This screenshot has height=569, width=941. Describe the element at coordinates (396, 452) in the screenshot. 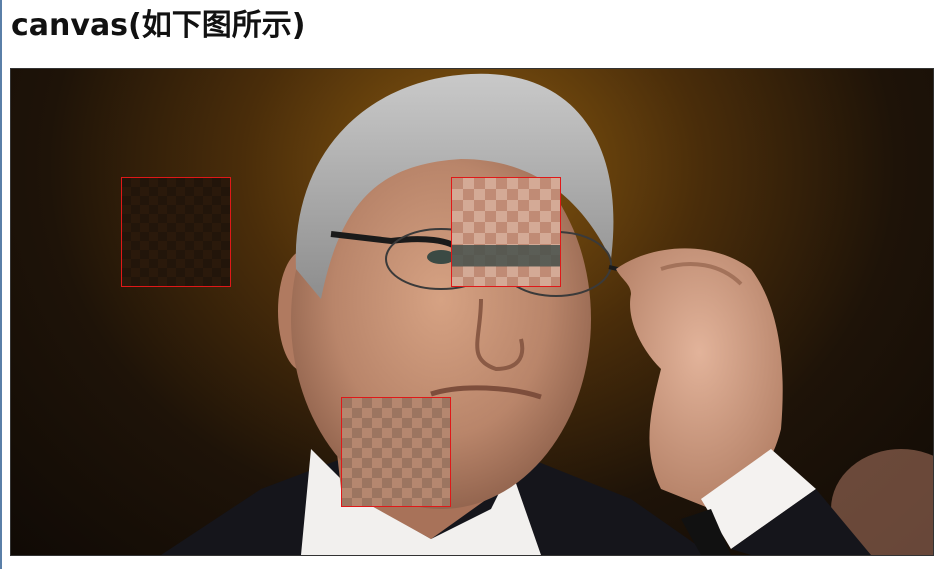

I see `mosaic-mouth` at that location.